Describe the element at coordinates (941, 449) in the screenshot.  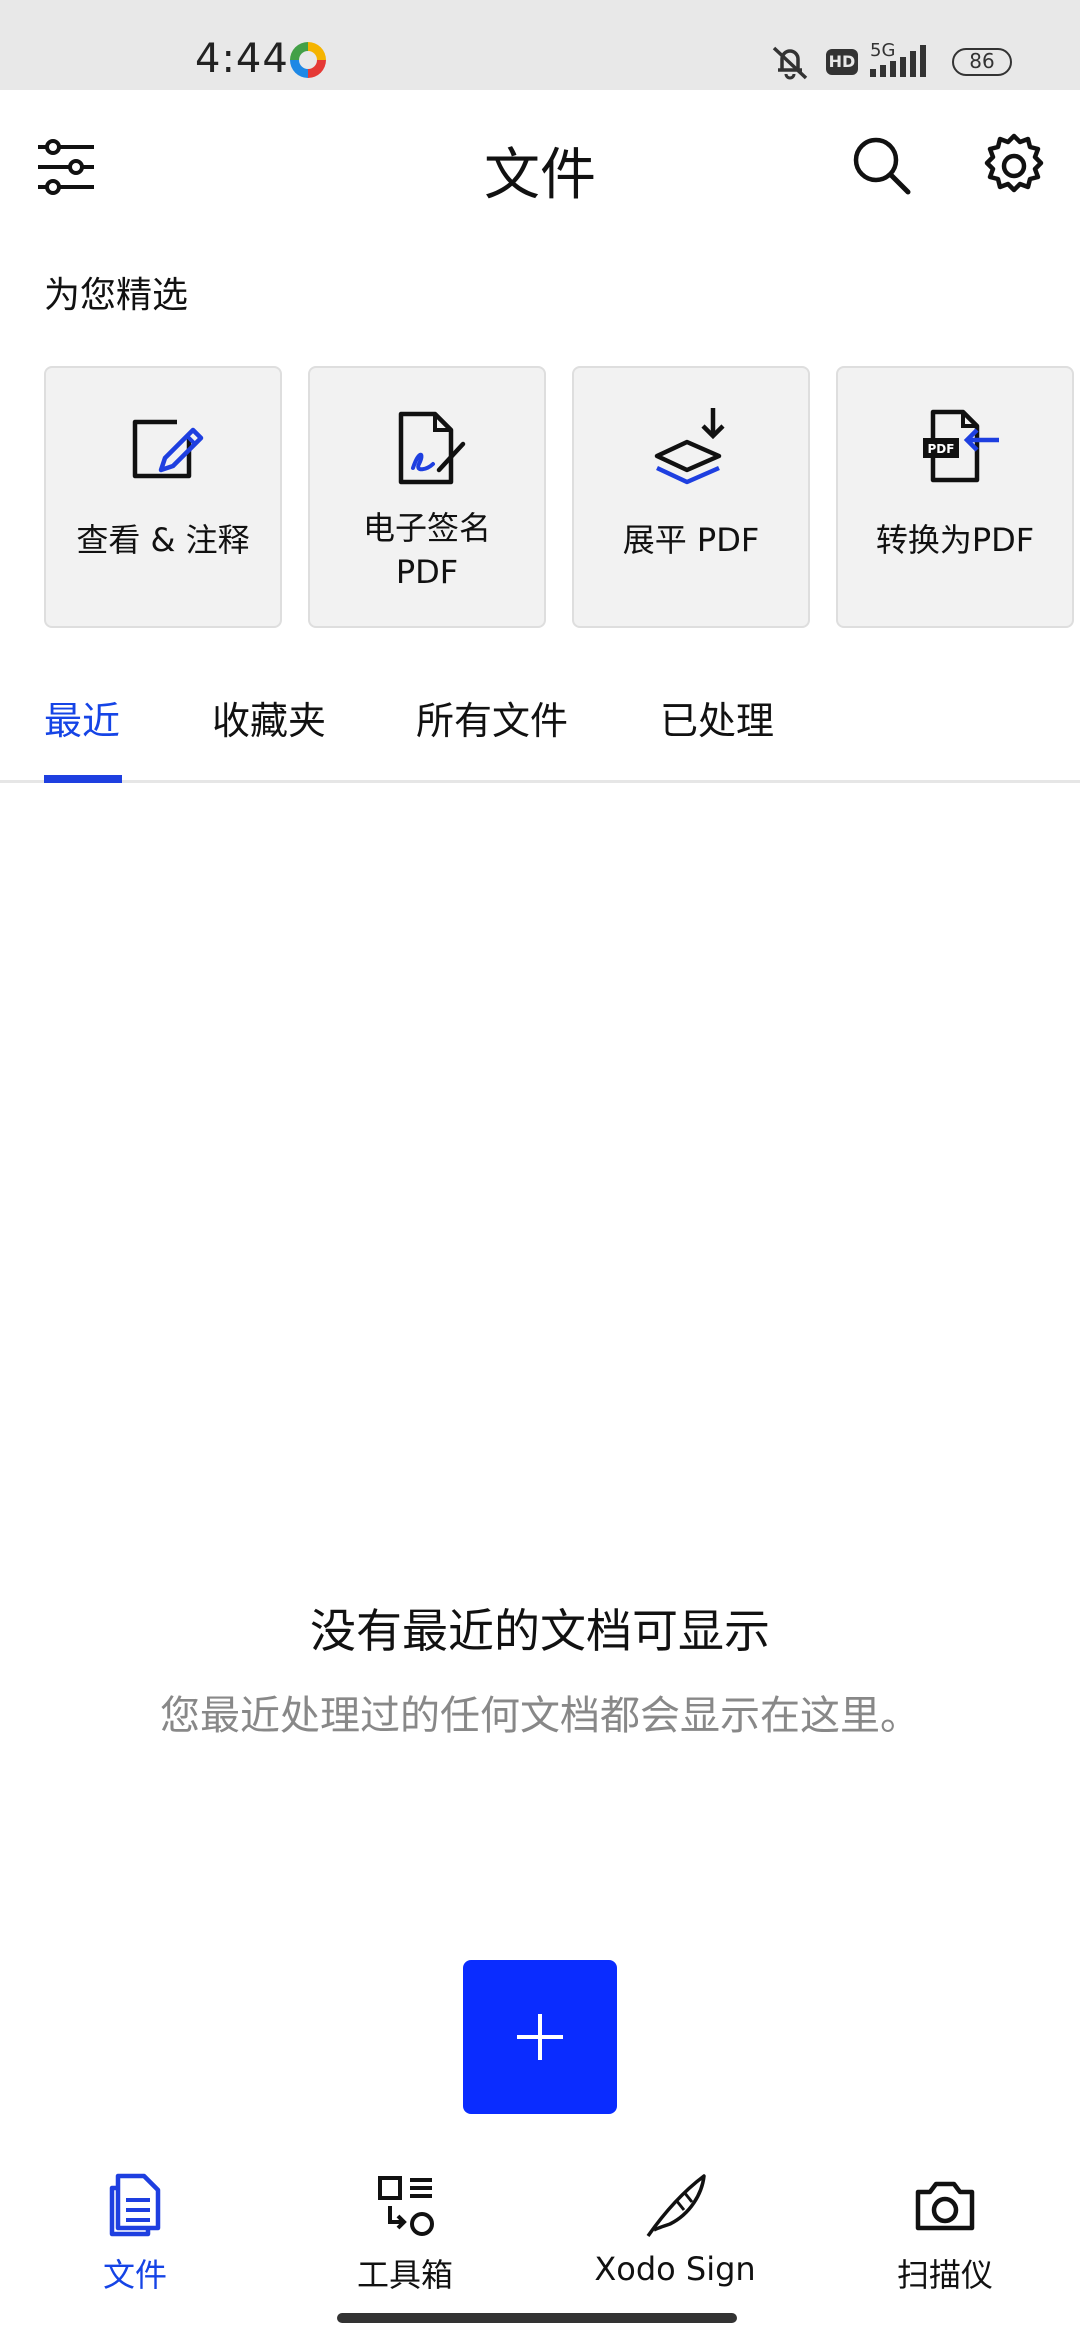
I see `svg-text: PDF` at that location.